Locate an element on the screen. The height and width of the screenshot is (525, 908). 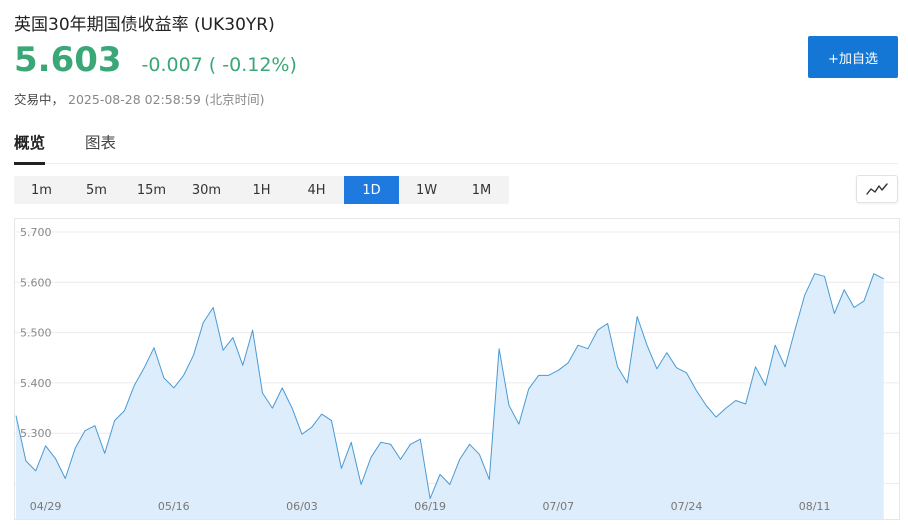
timeframe-selector: 1m 5m 15m 30m 1H 4H 1D 1W 1M is located at coordinates (261, 190).